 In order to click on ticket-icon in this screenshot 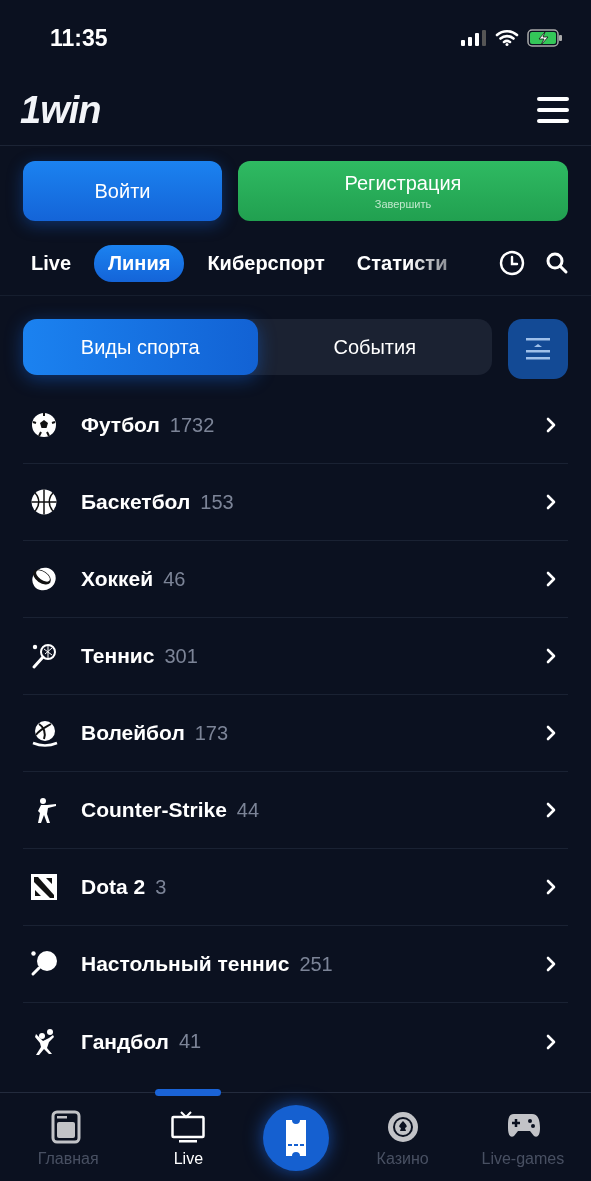, I will do `click(295, 1138)`.